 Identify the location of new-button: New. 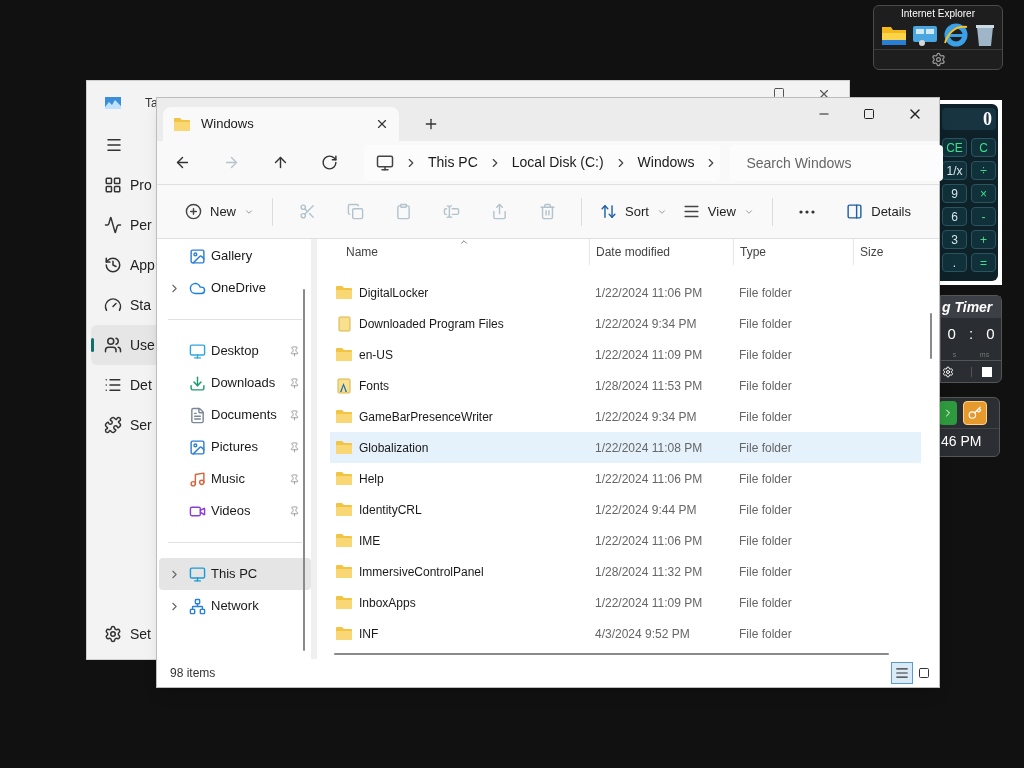
(219, 211).